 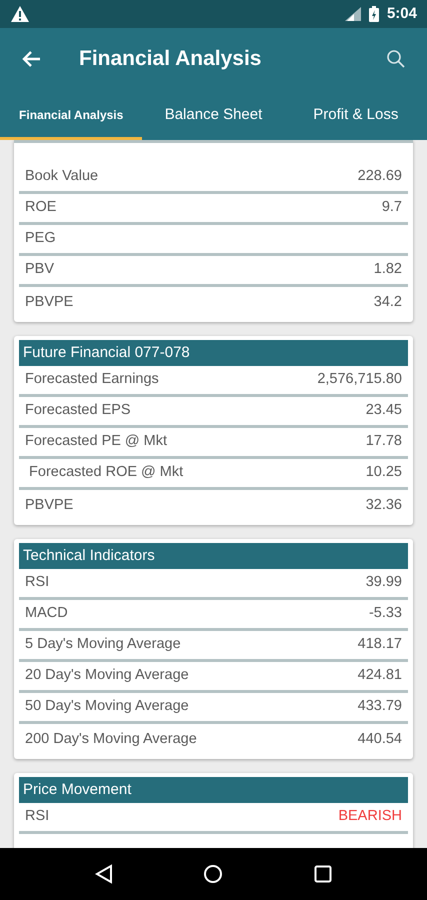 I want to click on row-value: 440.54, so click(x=380, y=739).